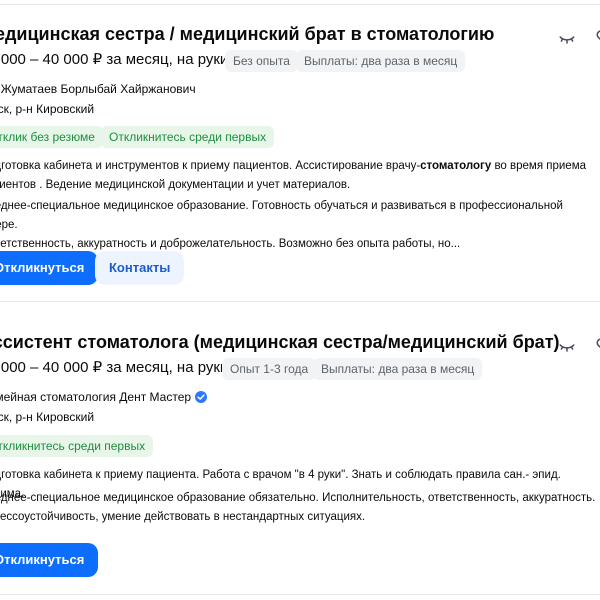  I want to click on company-name: ИП Жуматаев Борлыбай Хайржанович, so click(98, 89).